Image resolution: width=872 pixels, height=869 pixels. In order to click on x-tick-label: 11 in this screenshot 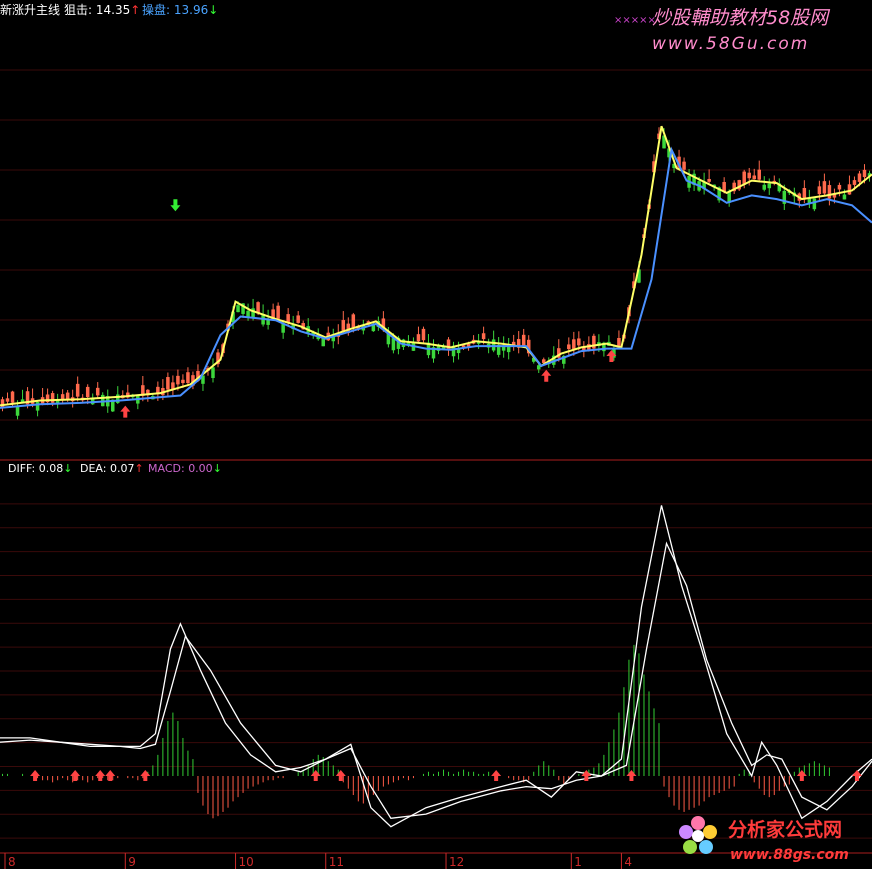, I will do `click(336, 862)`.